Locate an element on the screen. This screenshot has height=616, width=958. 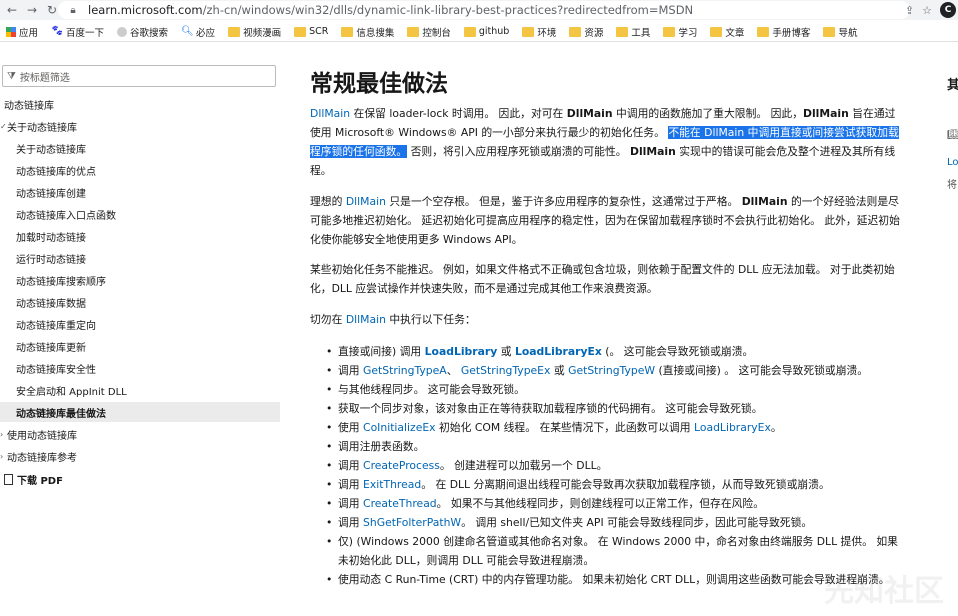
toc-item: 动态链接库搜索顺序 is located at coordinates (53, 280).